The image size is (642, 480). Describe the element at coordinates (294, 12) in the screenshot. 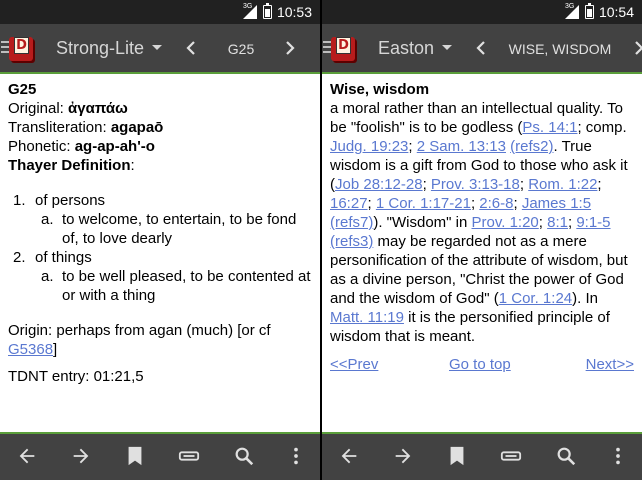

I see `status-time: 10:53` at that location.